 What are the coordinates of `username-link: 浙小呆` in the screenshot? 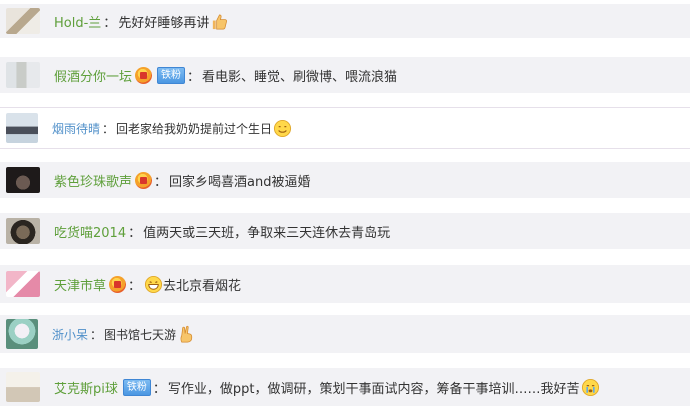 It's located at (70, 334).